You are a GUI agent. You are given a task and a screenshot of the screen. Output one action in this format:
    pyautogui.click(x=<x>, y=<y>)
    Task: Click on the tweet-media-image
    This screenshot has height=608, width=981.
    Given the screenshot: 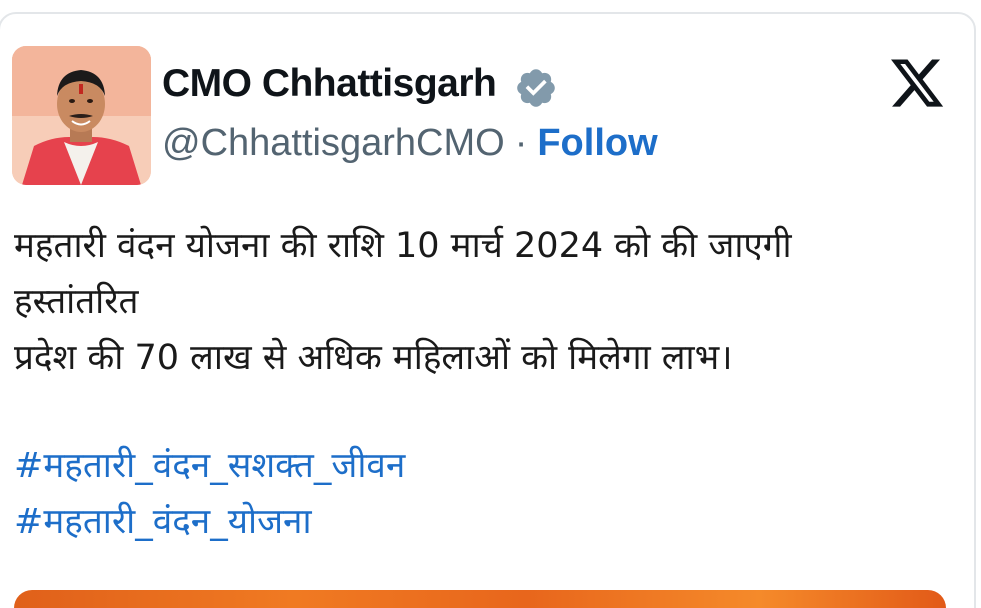 What is the action you would take?
    pyautogui.click(x=480, y=599)
    